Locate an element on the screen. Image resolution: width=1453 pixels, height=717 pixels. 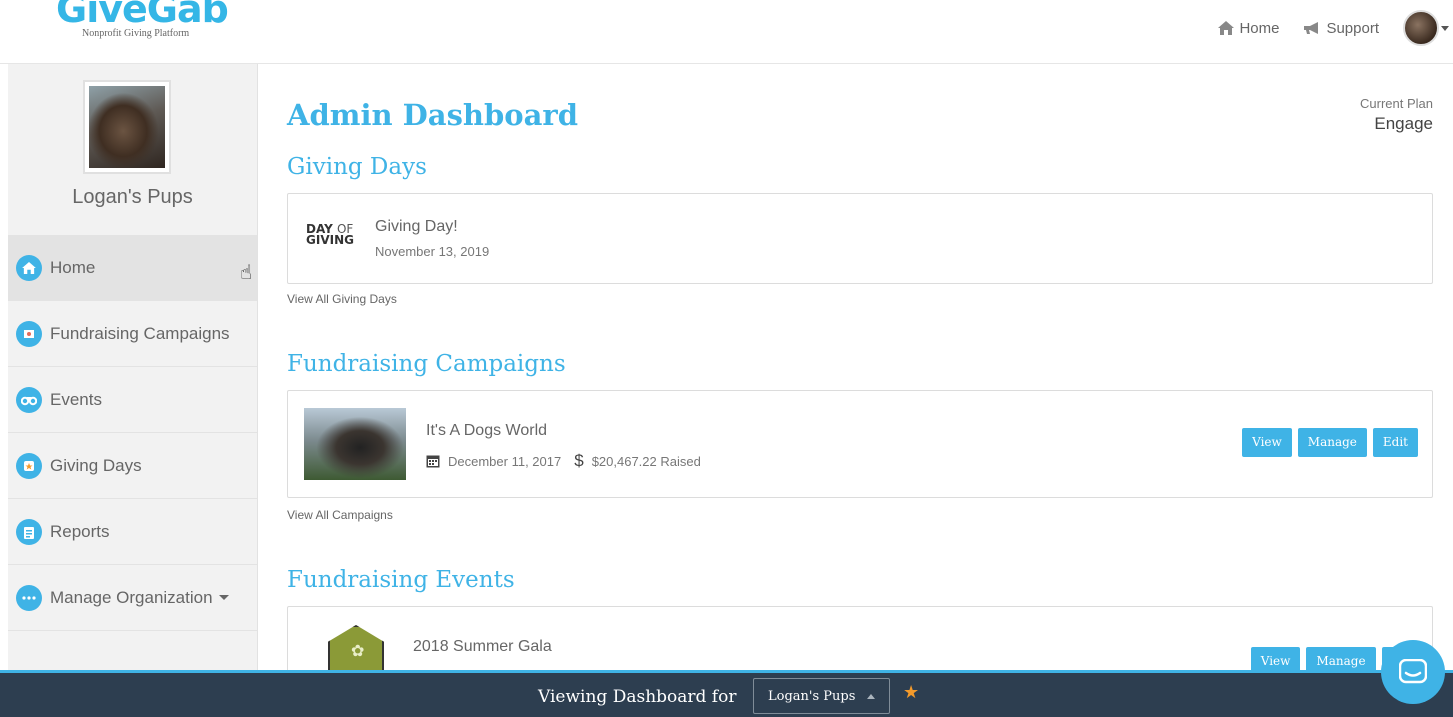
favorite-star-icon: ★ is located at coordinates (911, 692).